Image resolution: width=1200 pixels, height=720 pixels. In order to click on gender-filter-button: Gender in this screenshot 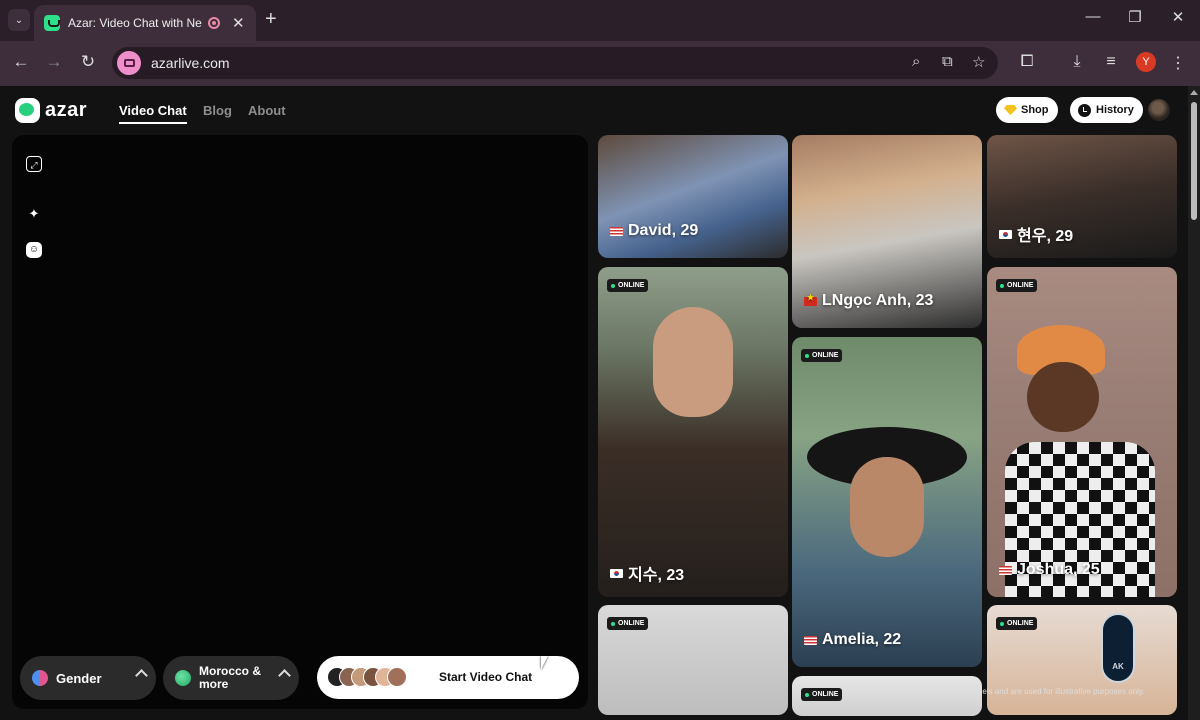, I will do `click(88, 678)`.